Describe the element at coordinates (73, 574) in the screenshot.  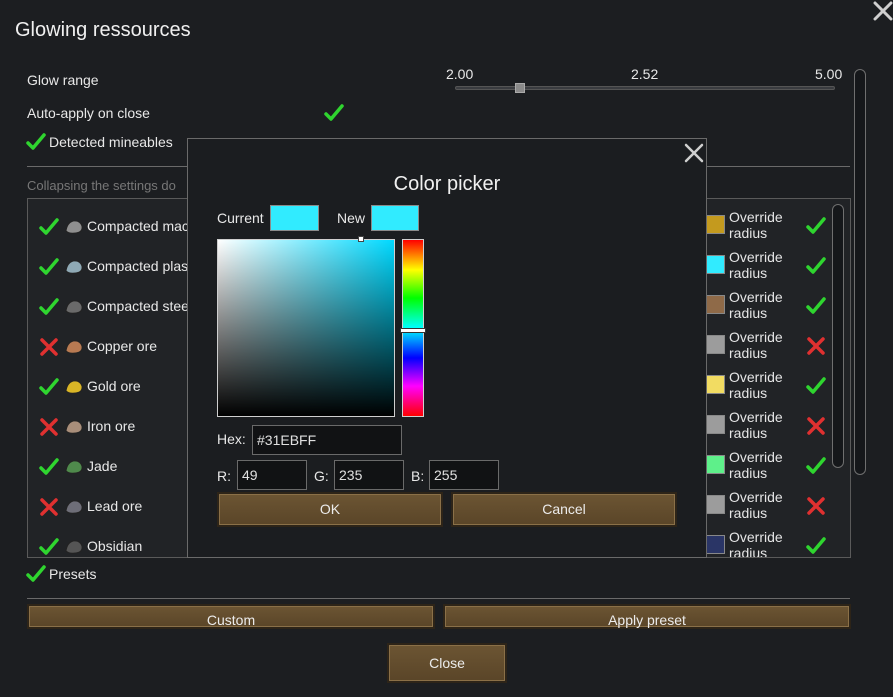
I see `presets-label: Presets` at that location.